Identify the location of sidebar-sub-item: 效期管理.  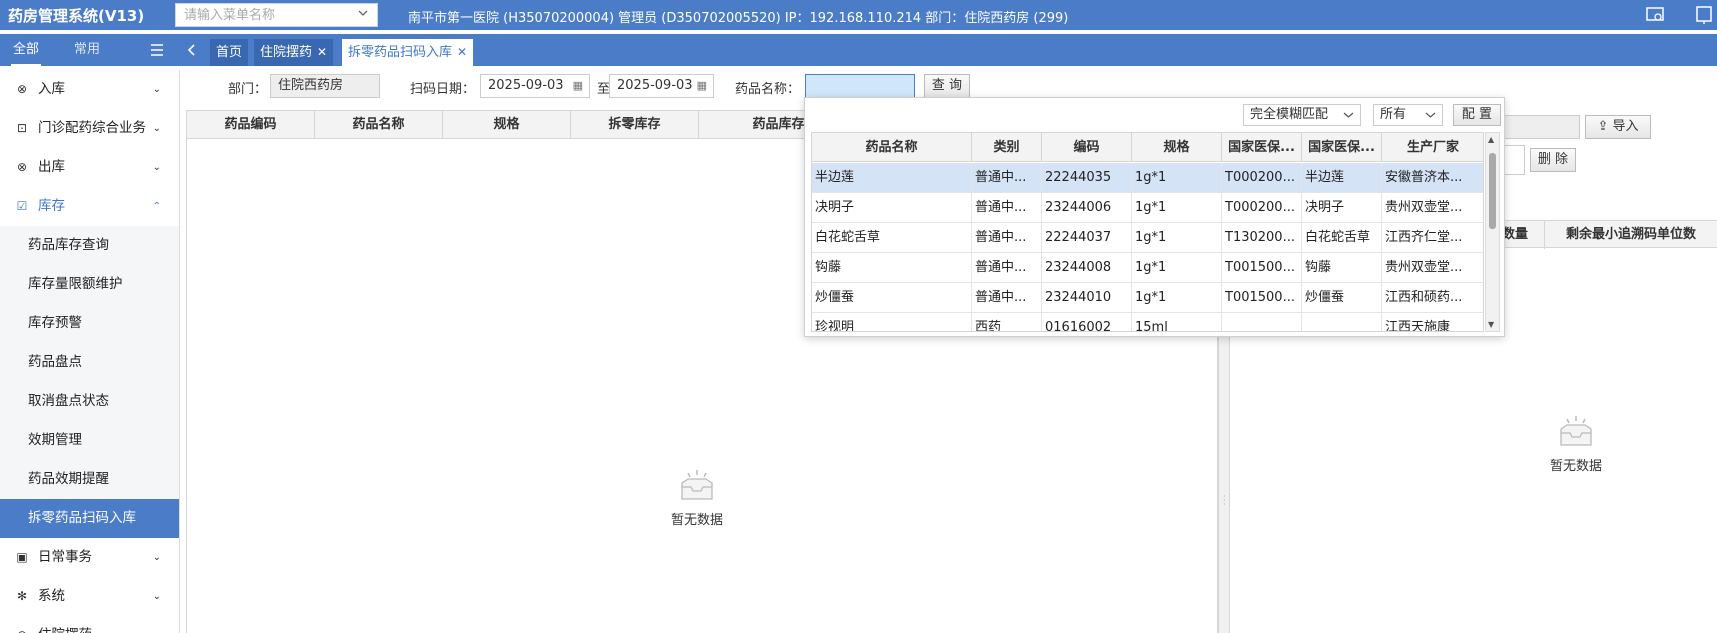
(89, 440).